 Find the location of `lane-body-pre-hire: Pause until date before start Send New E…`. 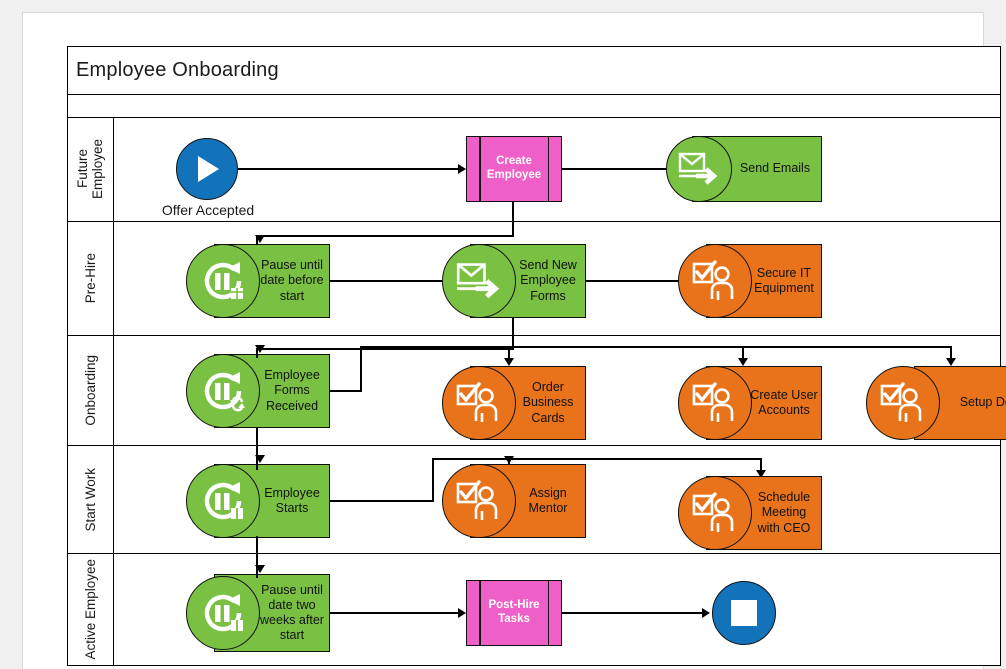

lane-body-pre-hire: Pause until date before start Send New E… is located at coordinates (557, 278).